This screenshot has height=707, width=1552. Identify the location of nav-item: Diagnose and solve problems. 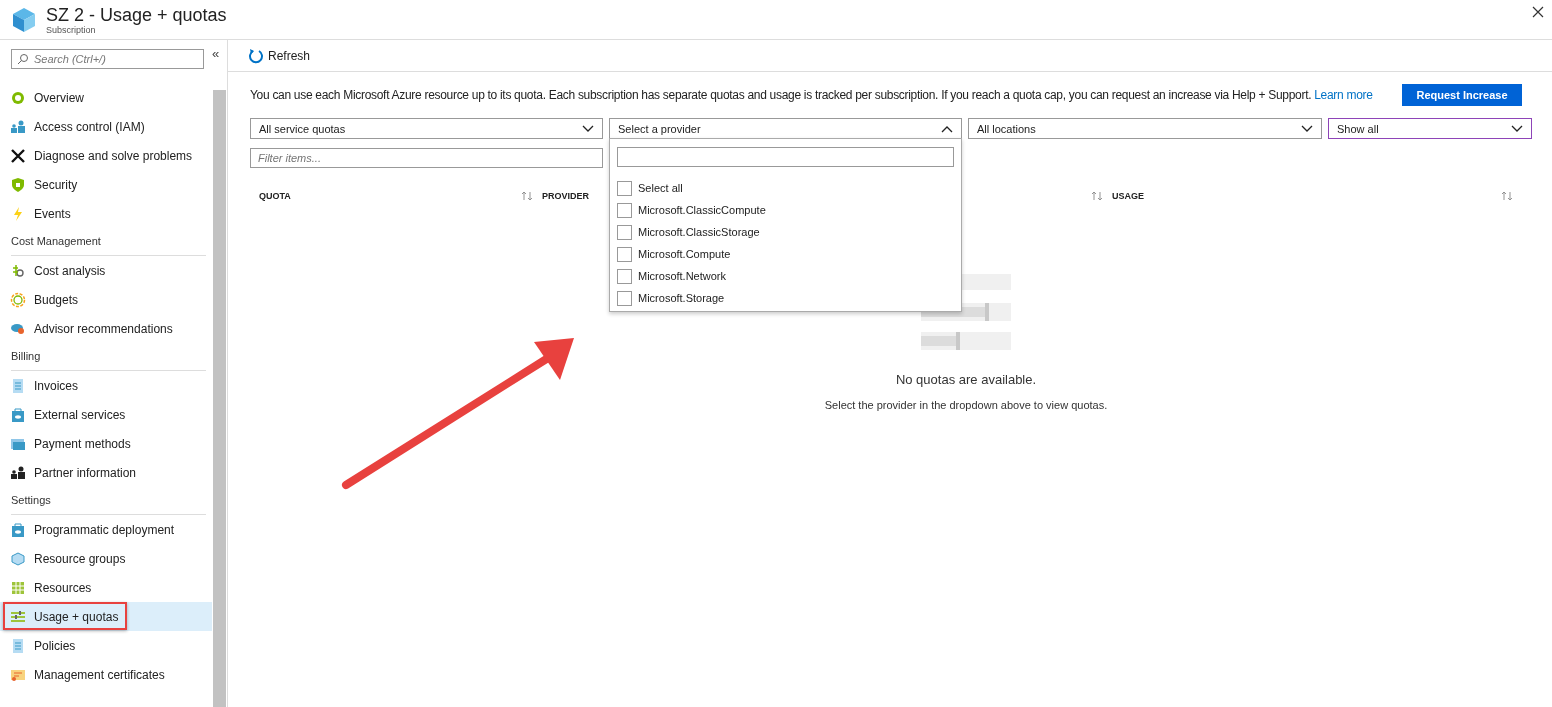
(106, 155).